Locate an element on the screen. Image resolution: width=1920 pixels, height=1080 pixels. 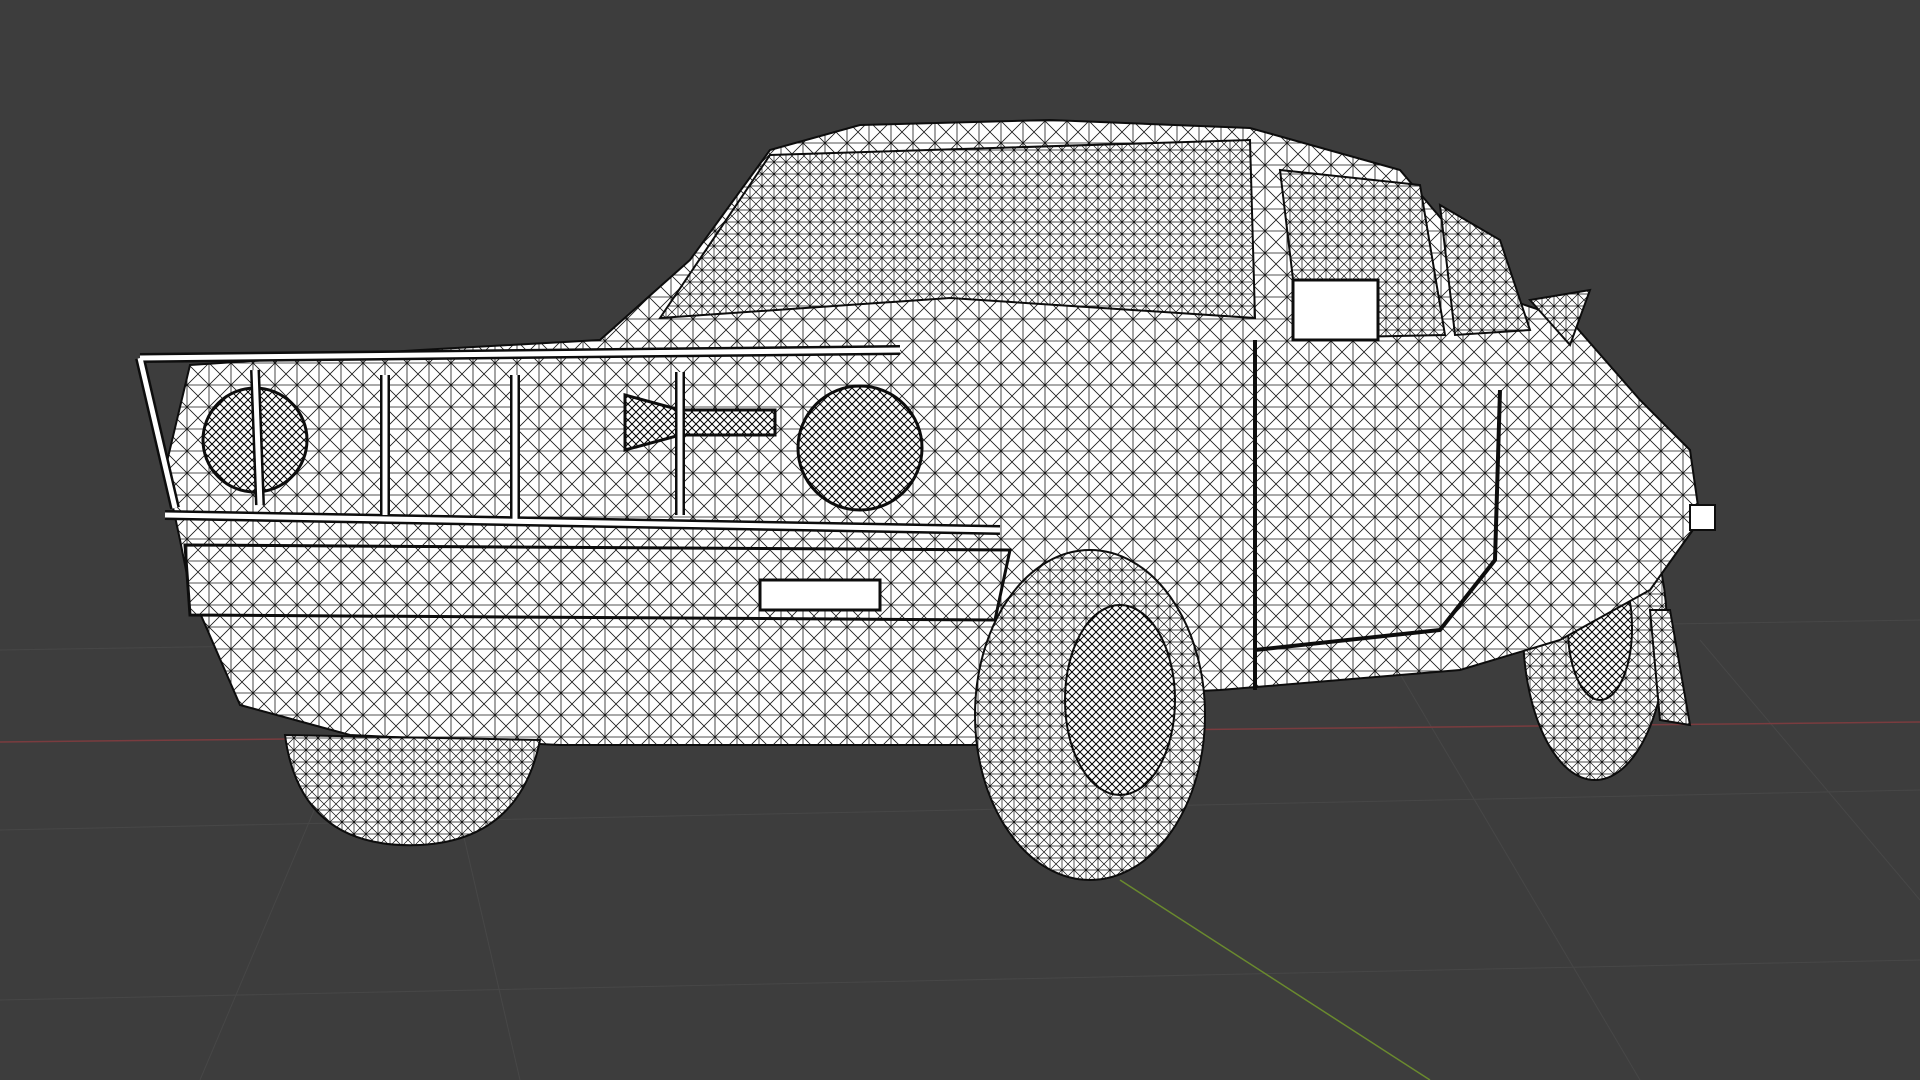
front-wheel-hub is located at coordinates (1120, 700).